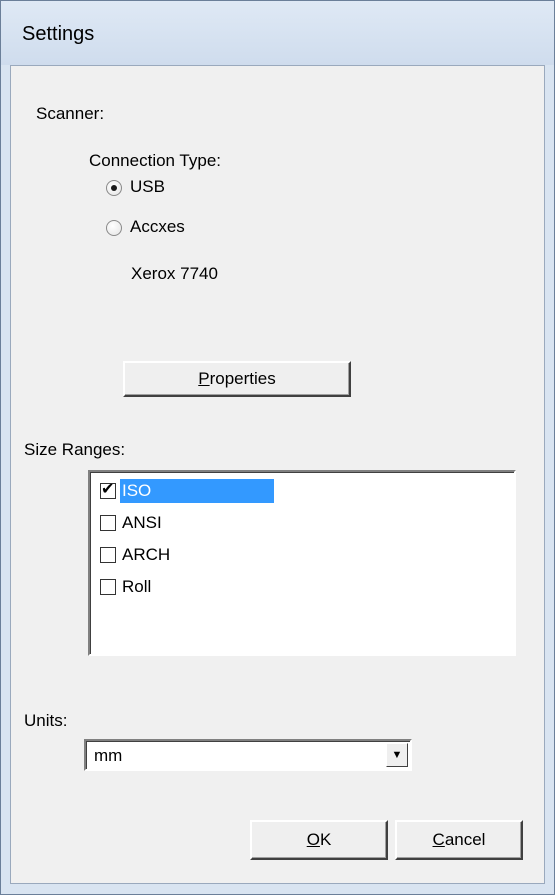  What do you see at coordinates (397, 755) in the screenshot?
I see `dropdown-arrow-icon: ▼` at bounding box center [397, 755].